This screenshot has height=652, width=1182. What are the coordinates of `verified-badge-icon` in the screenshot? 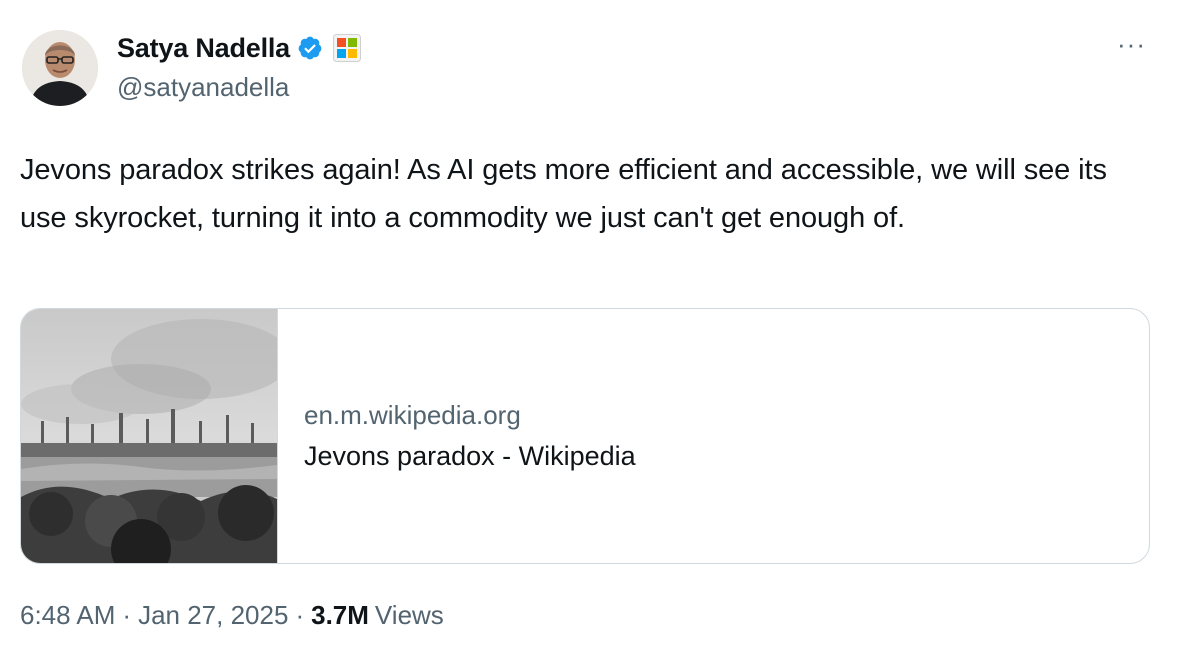 It's located at (310, 48).